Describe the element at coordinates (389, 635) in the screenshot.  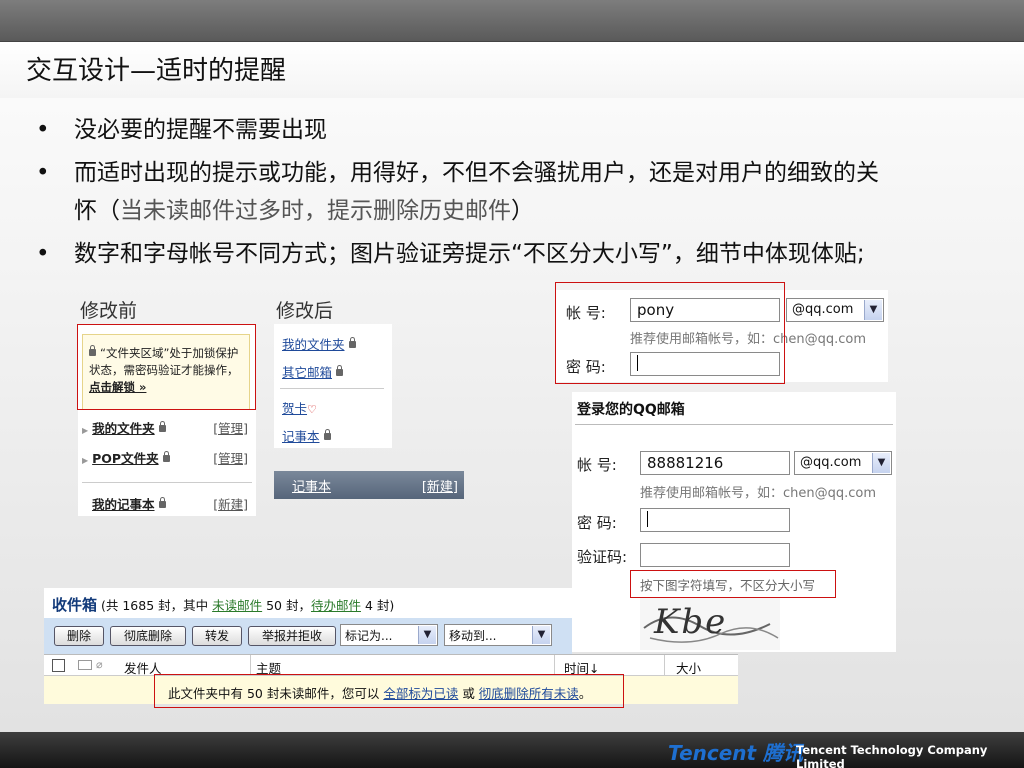
I see `mark-as-select: 标记为... ▼` at that location.